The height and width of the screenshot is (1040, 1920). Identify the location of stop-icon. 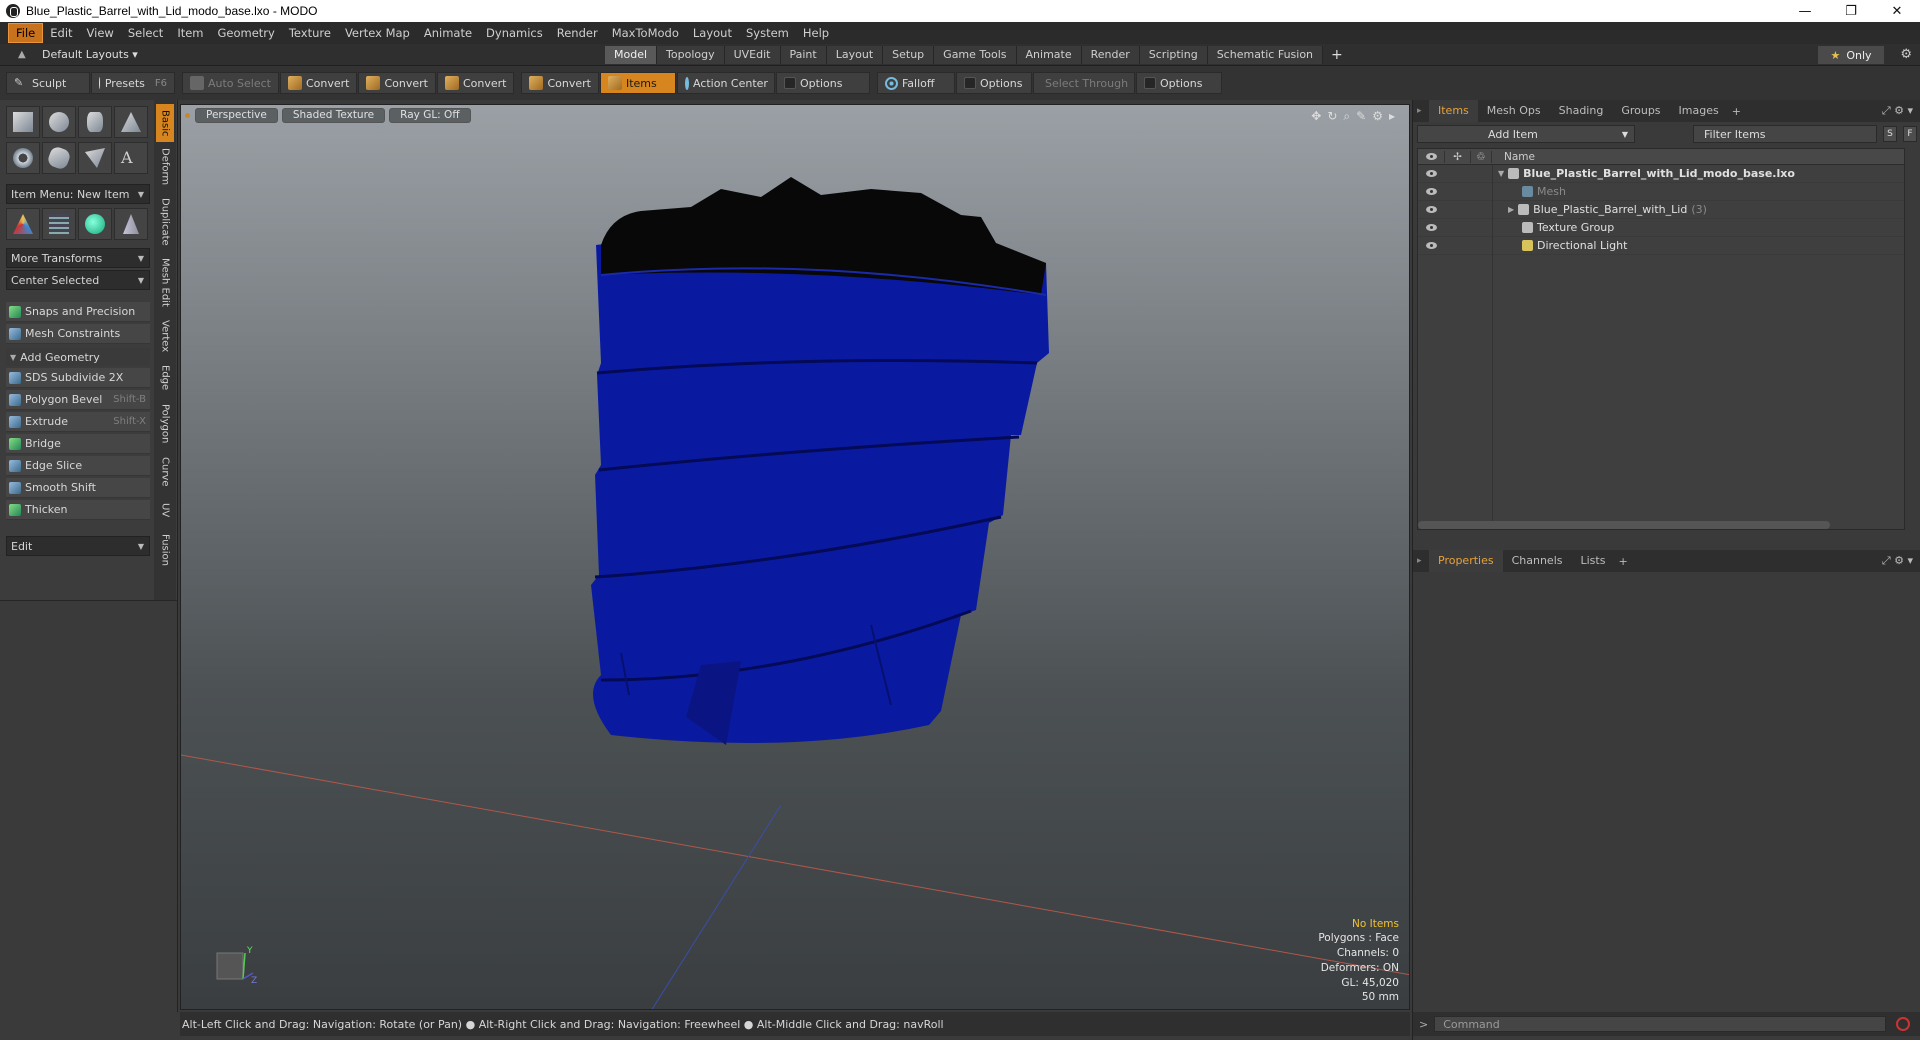
(1903, 1024).